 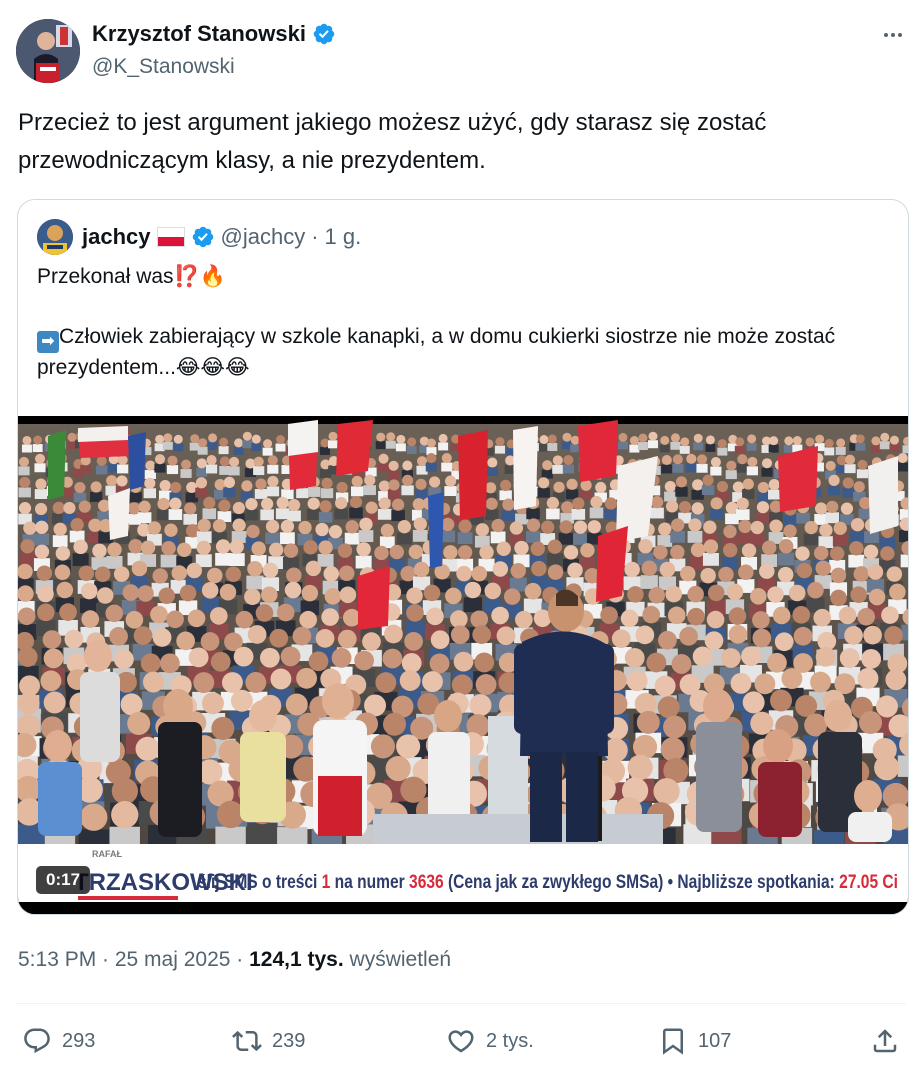 What do you see at coordinates (163, 67) in the screenshot?
I see `author-handle: @K_Stanowski` at bounding box center [163, 67].